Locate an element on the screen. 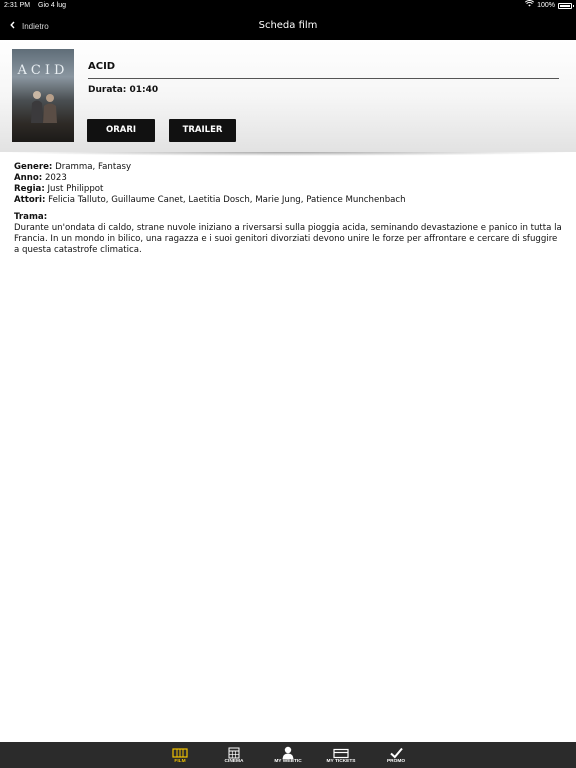  film-duration: Durata: 01:40 is located at coordinates (123, 90).